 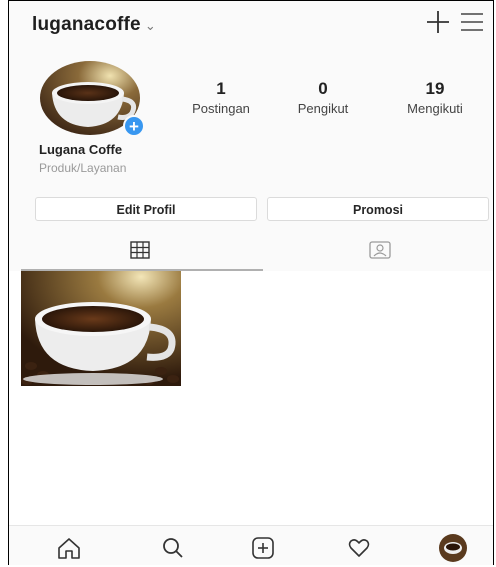 What do you see at coordinates (359, 548) in the screenshot?
I see `heart-icon` at bounding box center [359, 548].